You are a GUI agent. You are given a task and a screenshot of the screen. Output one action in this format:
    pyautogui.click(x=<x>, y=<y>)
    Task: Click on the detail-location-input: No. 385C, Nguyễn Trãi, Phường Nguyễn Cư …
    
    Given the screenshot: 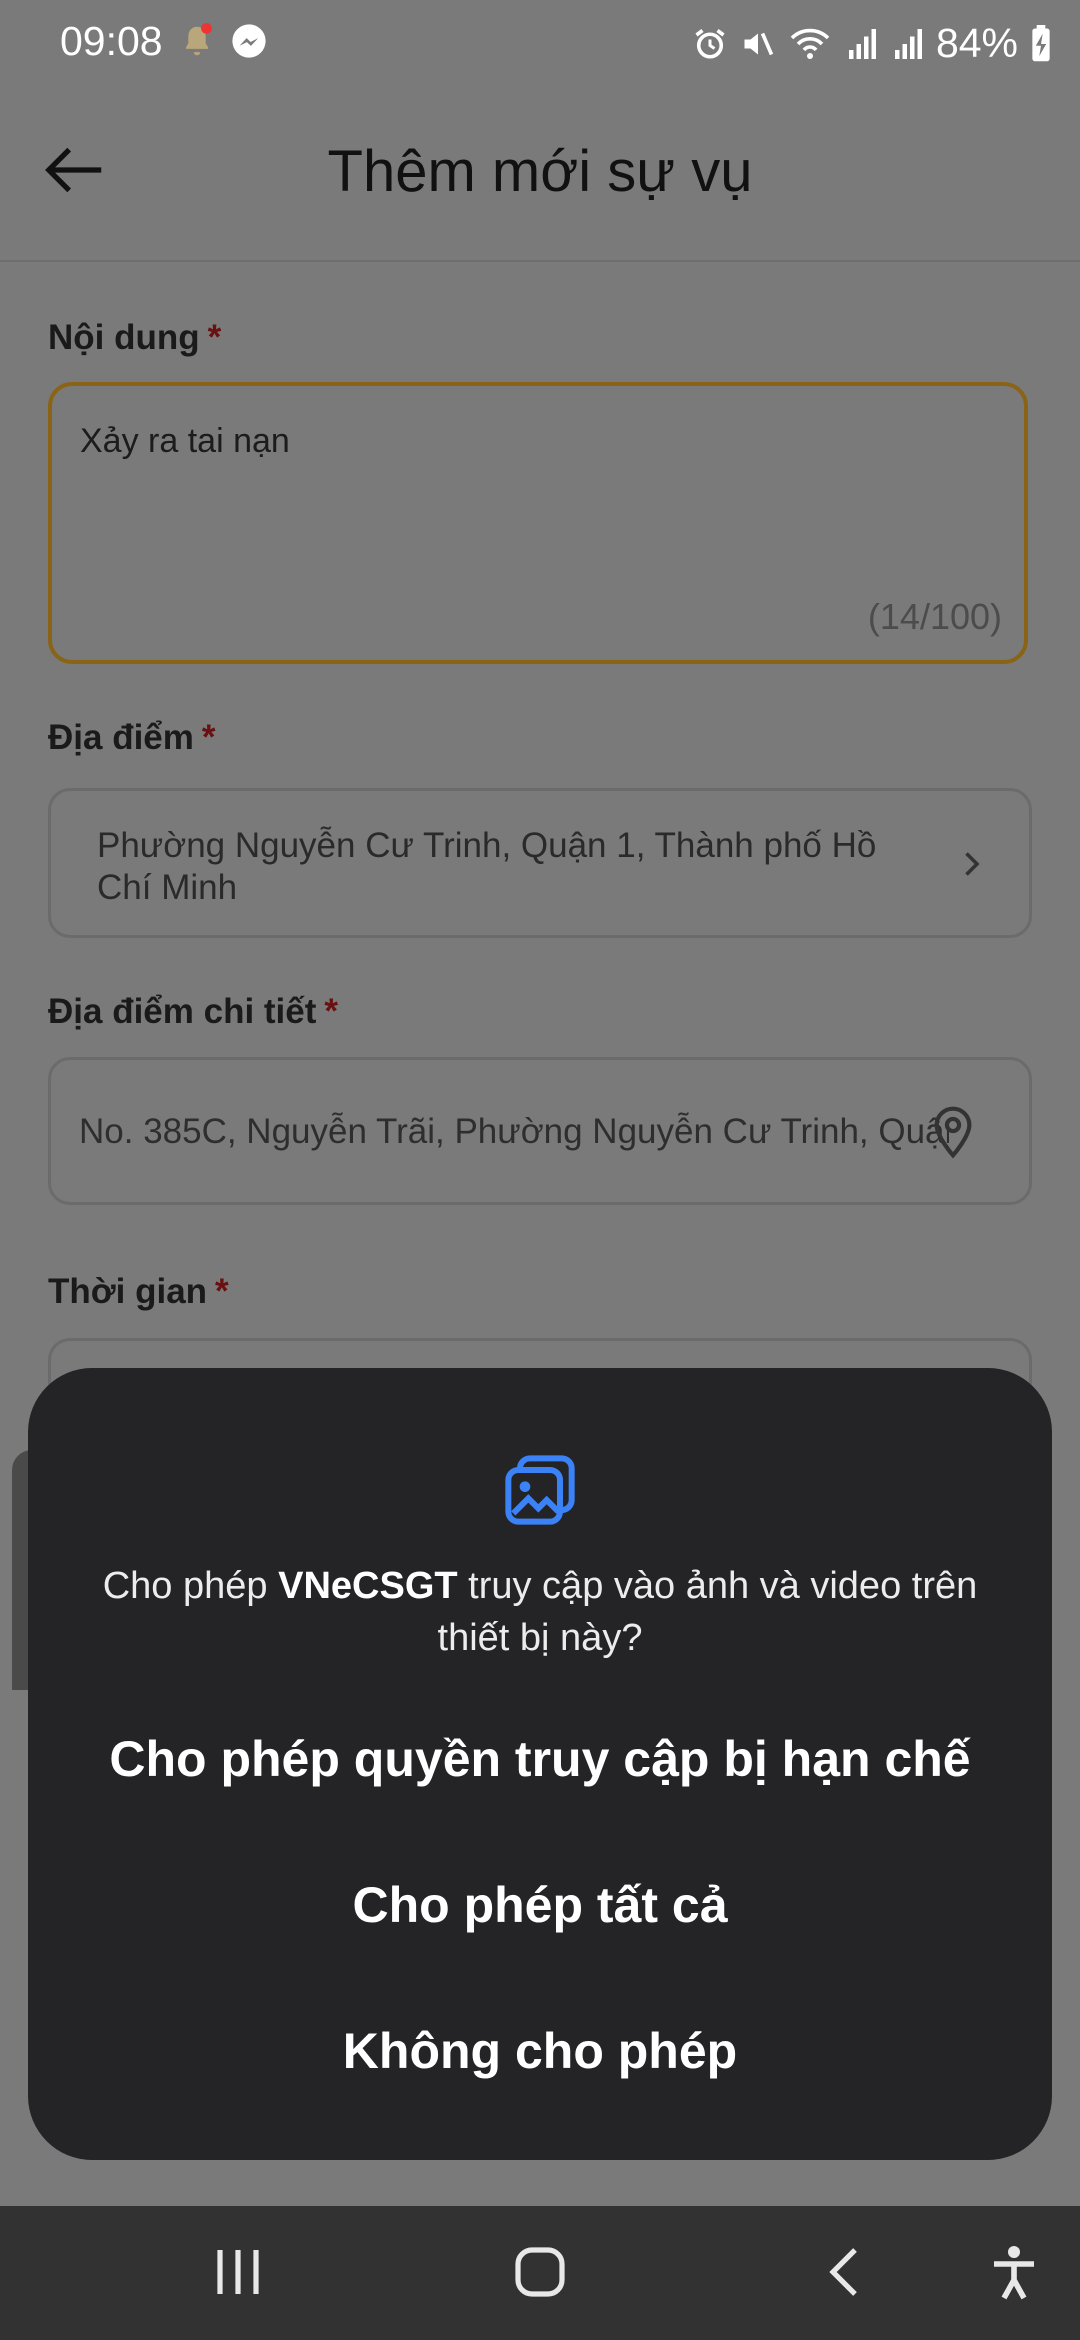 What is the action you would take?
    pyautogui.click(x=540, y=1131)
    